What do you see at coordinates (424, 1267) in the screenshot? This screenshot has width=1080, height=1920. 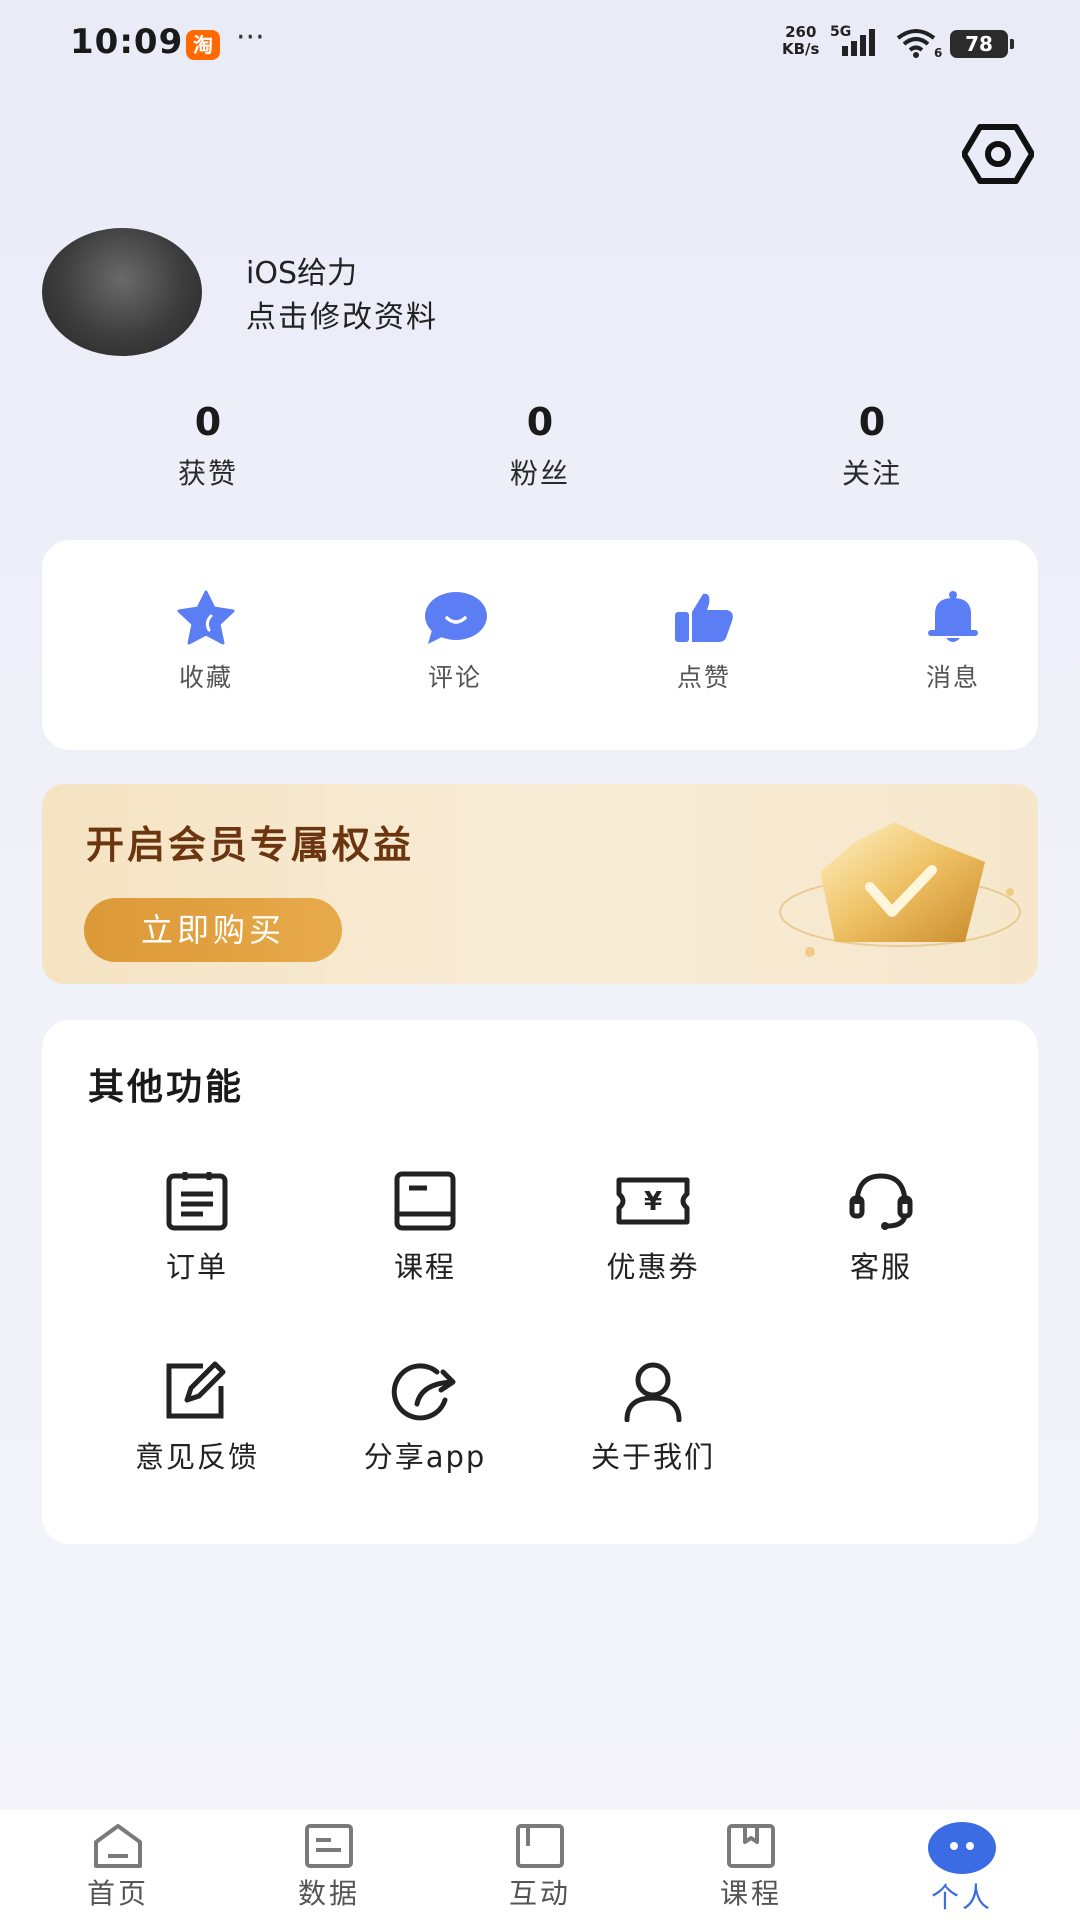 I see `courses-label: 课程` at bounding box center [424, 1267].